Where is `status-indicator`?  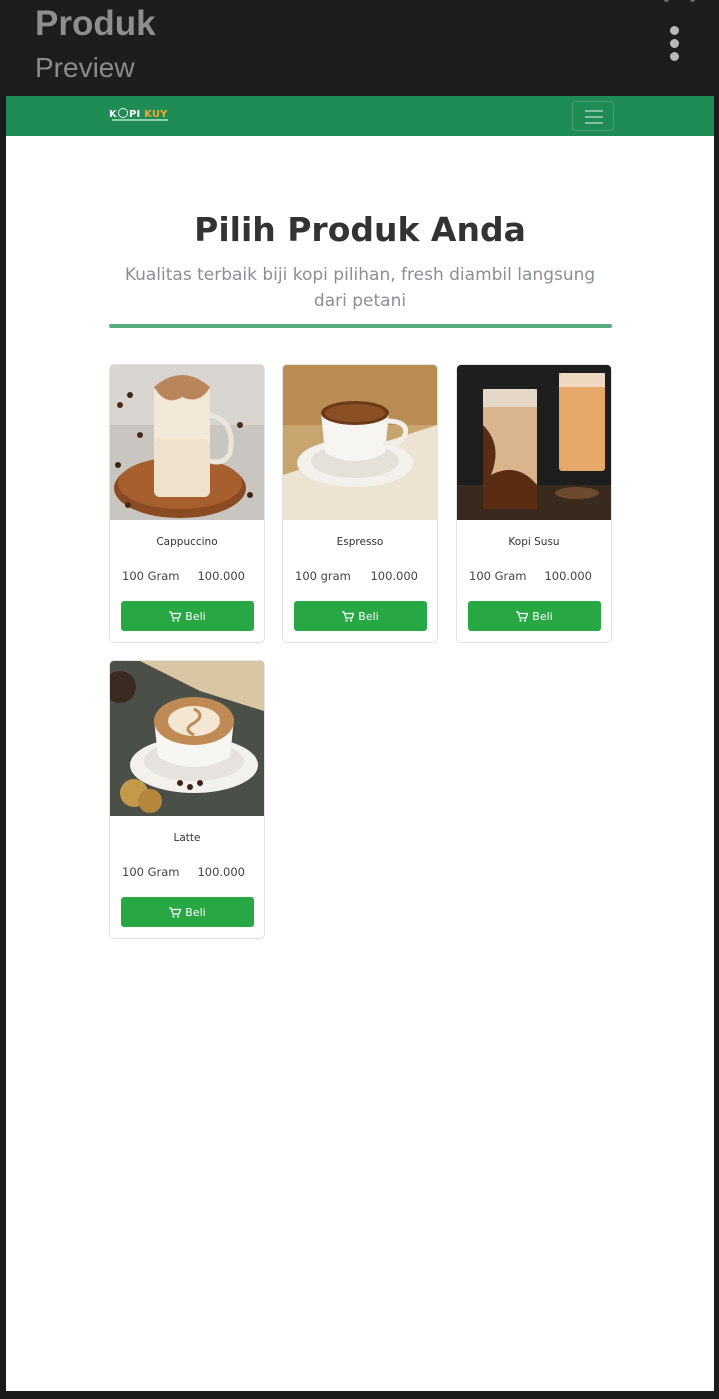 status-indicator is located at coordinates (680, 2).